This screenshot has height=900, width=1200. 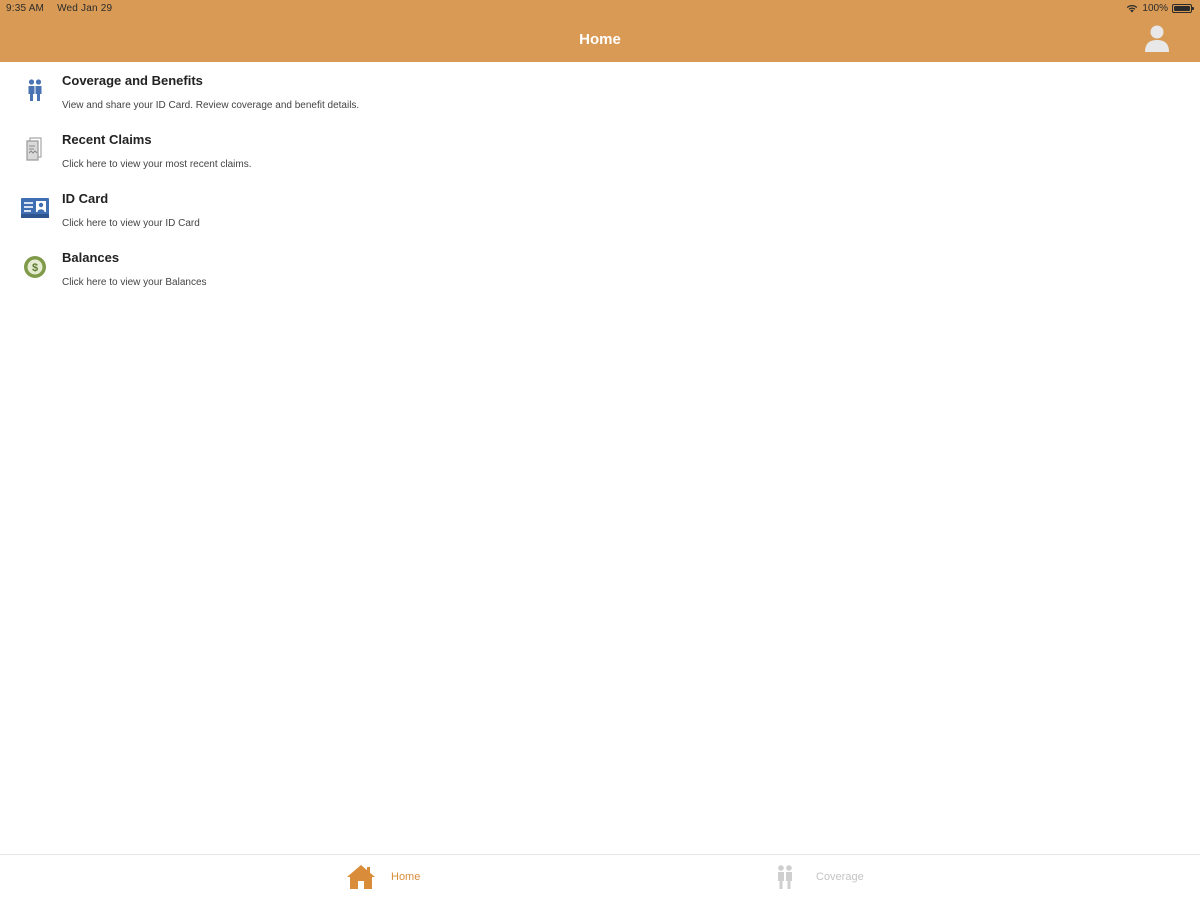 What do you see at coordinates (91, 257) in the screenshot?
I see `menu-item-title: Balances` at bounding box center [91, 257].